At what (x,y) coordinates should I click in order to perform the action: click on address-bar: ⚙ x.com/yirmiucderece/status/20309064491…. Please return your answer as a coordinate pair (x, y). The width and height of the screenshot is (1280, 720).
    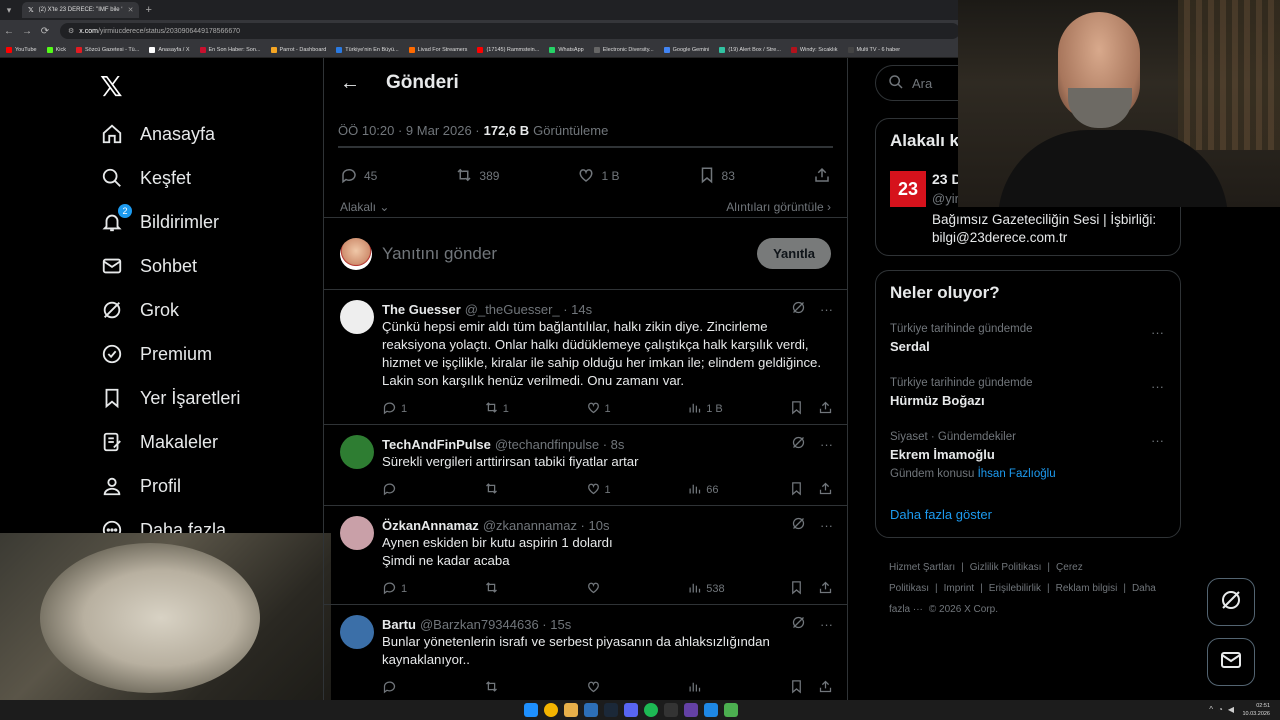
    Looking at the image, I should click on (510, 31).